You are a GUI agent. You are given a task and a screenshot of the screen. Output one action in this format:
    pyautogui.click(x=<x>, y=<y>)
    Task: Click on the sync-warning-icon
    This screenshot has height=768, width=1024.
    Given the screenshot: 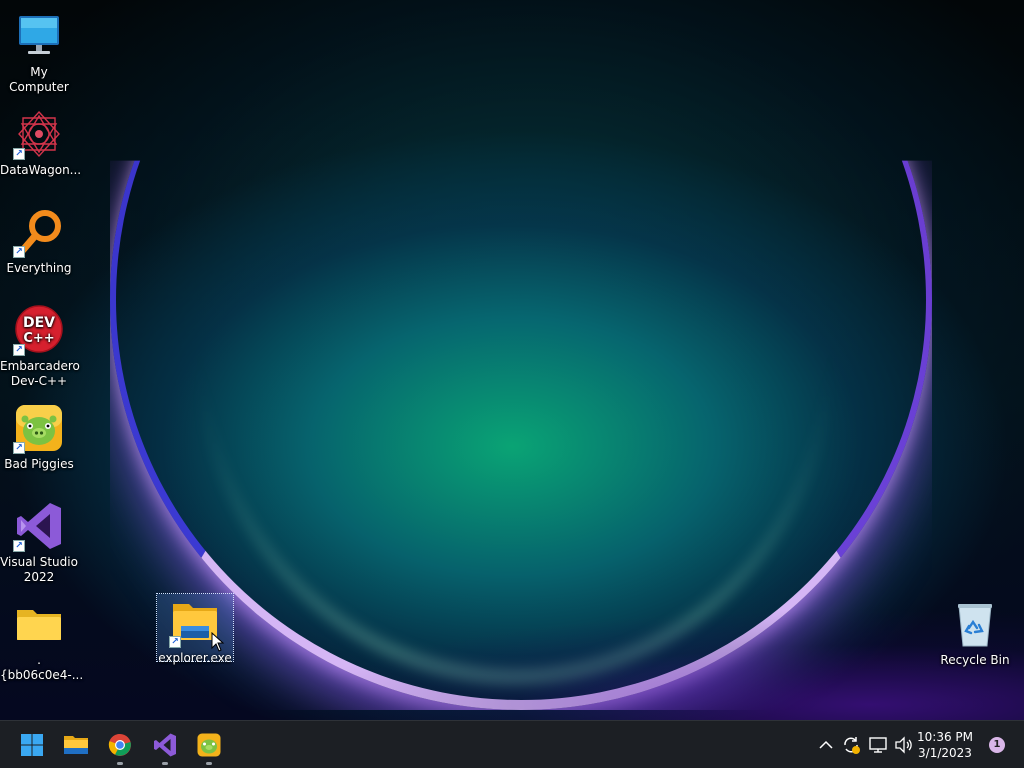 What is the action you would take?
    pyautogui.click(x=852, y=745)
    